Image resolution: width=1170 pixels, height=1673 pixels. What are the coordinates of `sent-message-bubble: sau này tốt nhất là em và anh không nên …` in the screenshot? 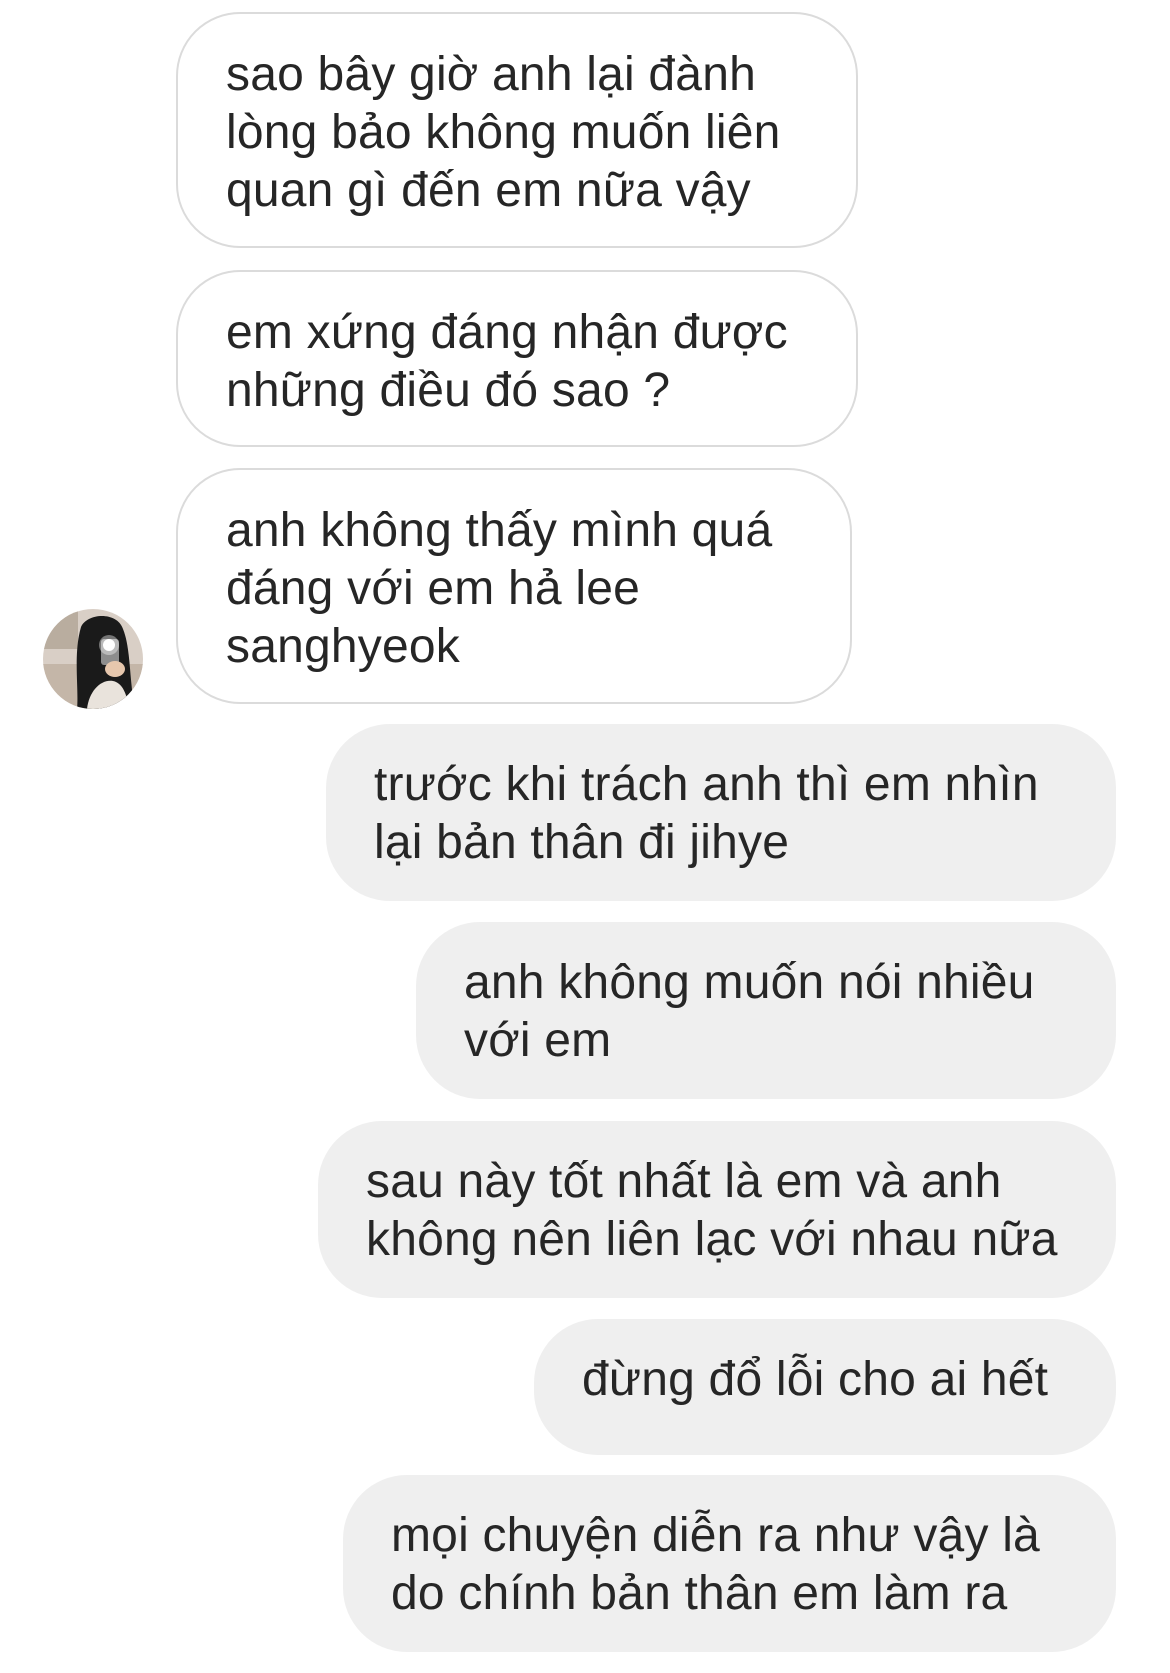 It's located at (717, 1209).